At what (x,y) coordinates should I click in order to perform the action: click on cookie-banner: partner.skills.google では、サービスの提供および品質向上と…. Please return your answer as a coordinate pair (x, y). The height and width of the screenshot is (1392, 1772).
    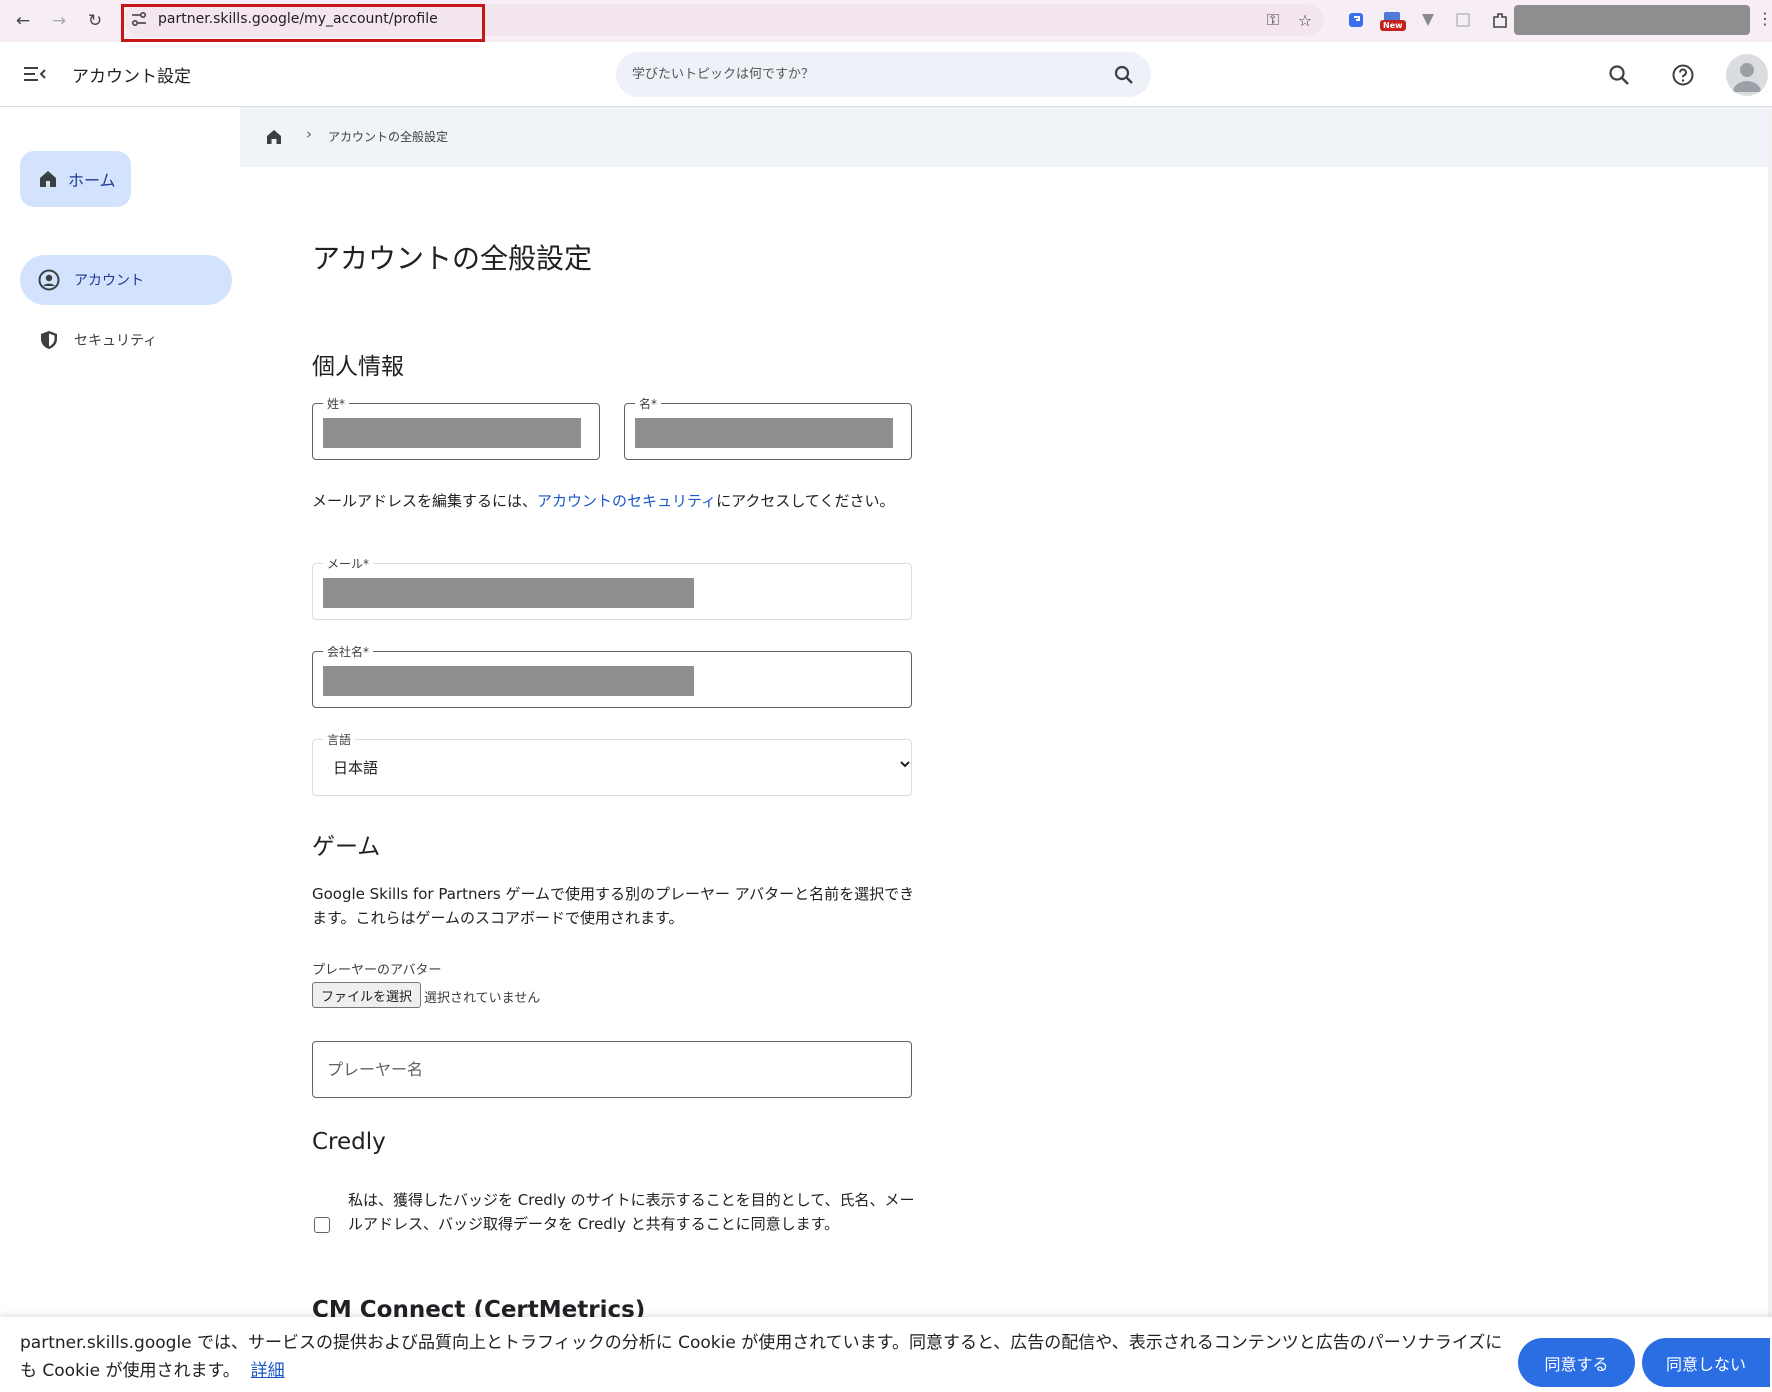
    Looking at the image, I should click on (886, 1354).